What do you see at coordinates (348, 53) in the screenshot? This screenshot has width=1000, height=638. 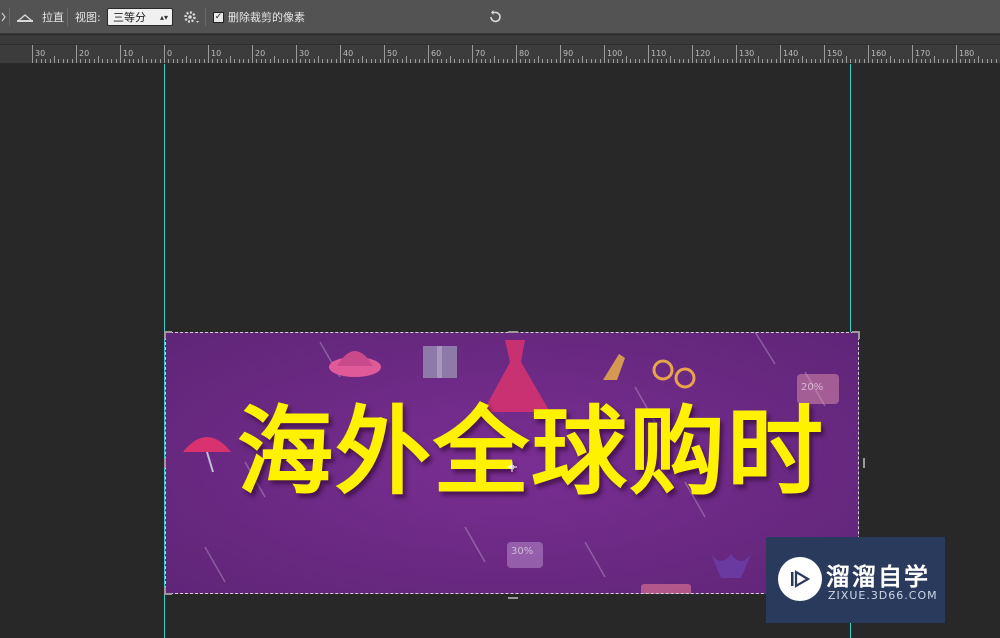 I see `ruler-tick-label: 40` at bounding box center [348, 53].